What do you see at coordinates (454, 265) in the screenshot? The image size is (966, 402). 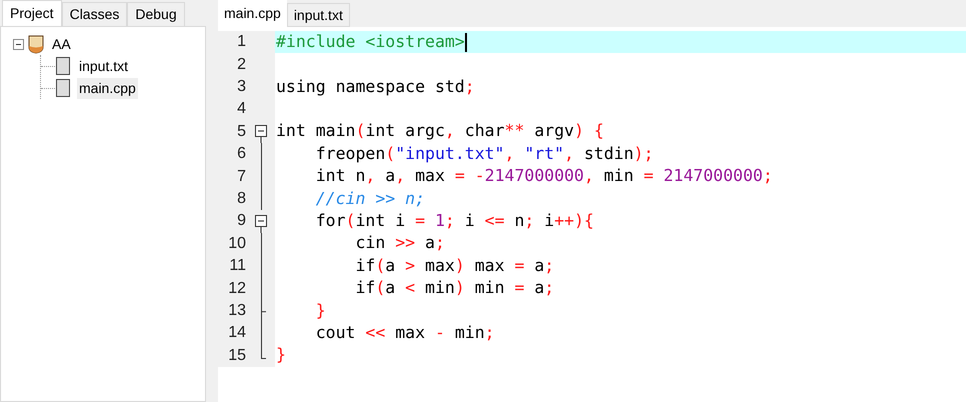 I see `code-line: if(a > max) max = a;` at bounding box center [454, 265].